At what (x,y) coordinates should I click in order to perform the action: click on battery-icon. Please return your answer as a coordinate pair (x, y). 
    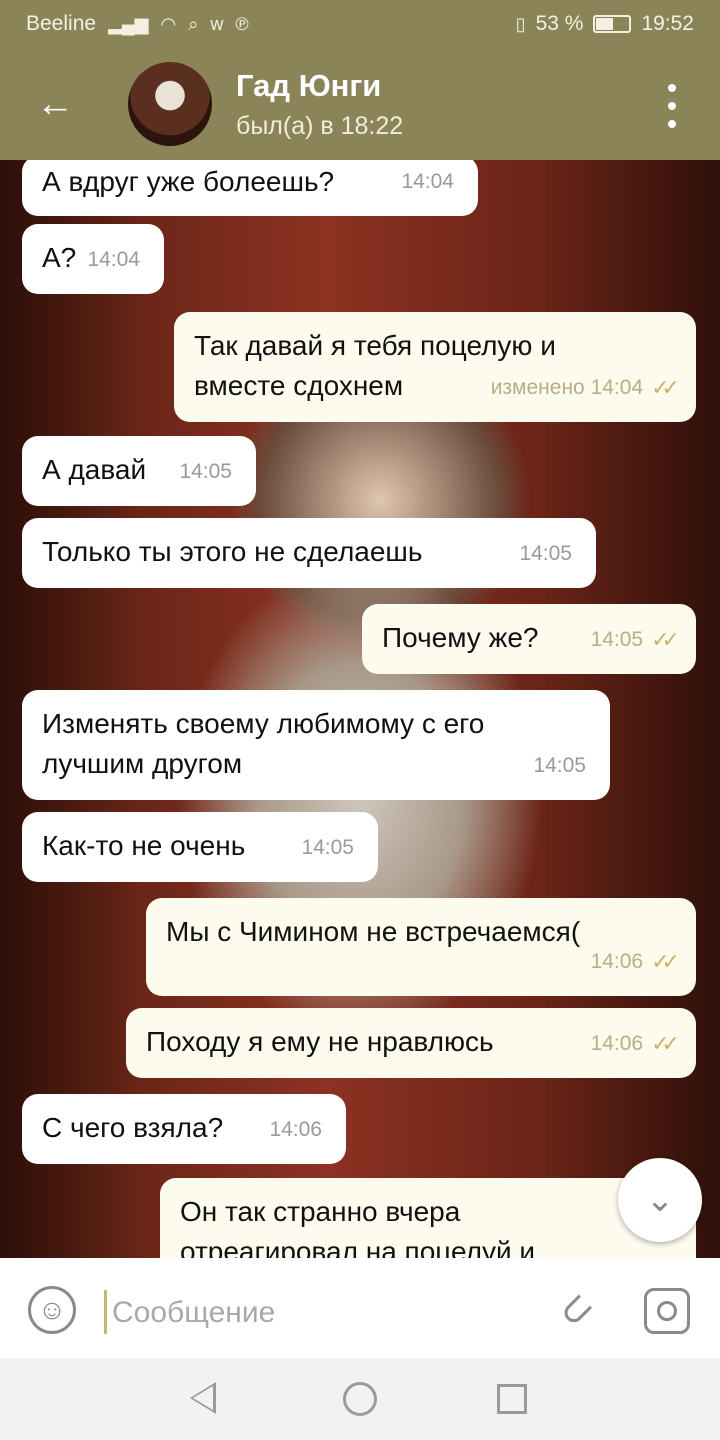
    Looking at the image, I should click on (612, 24).